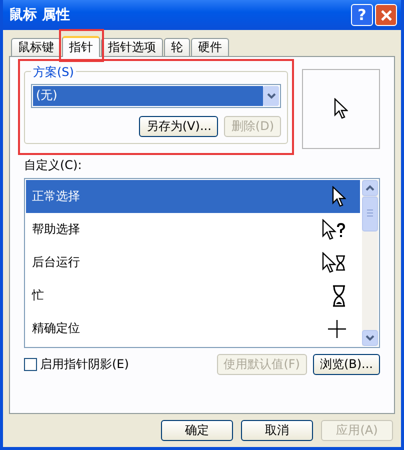 The width and height of the screenshot is (404, 450). I want to click on close-icon, so click(386, 15).